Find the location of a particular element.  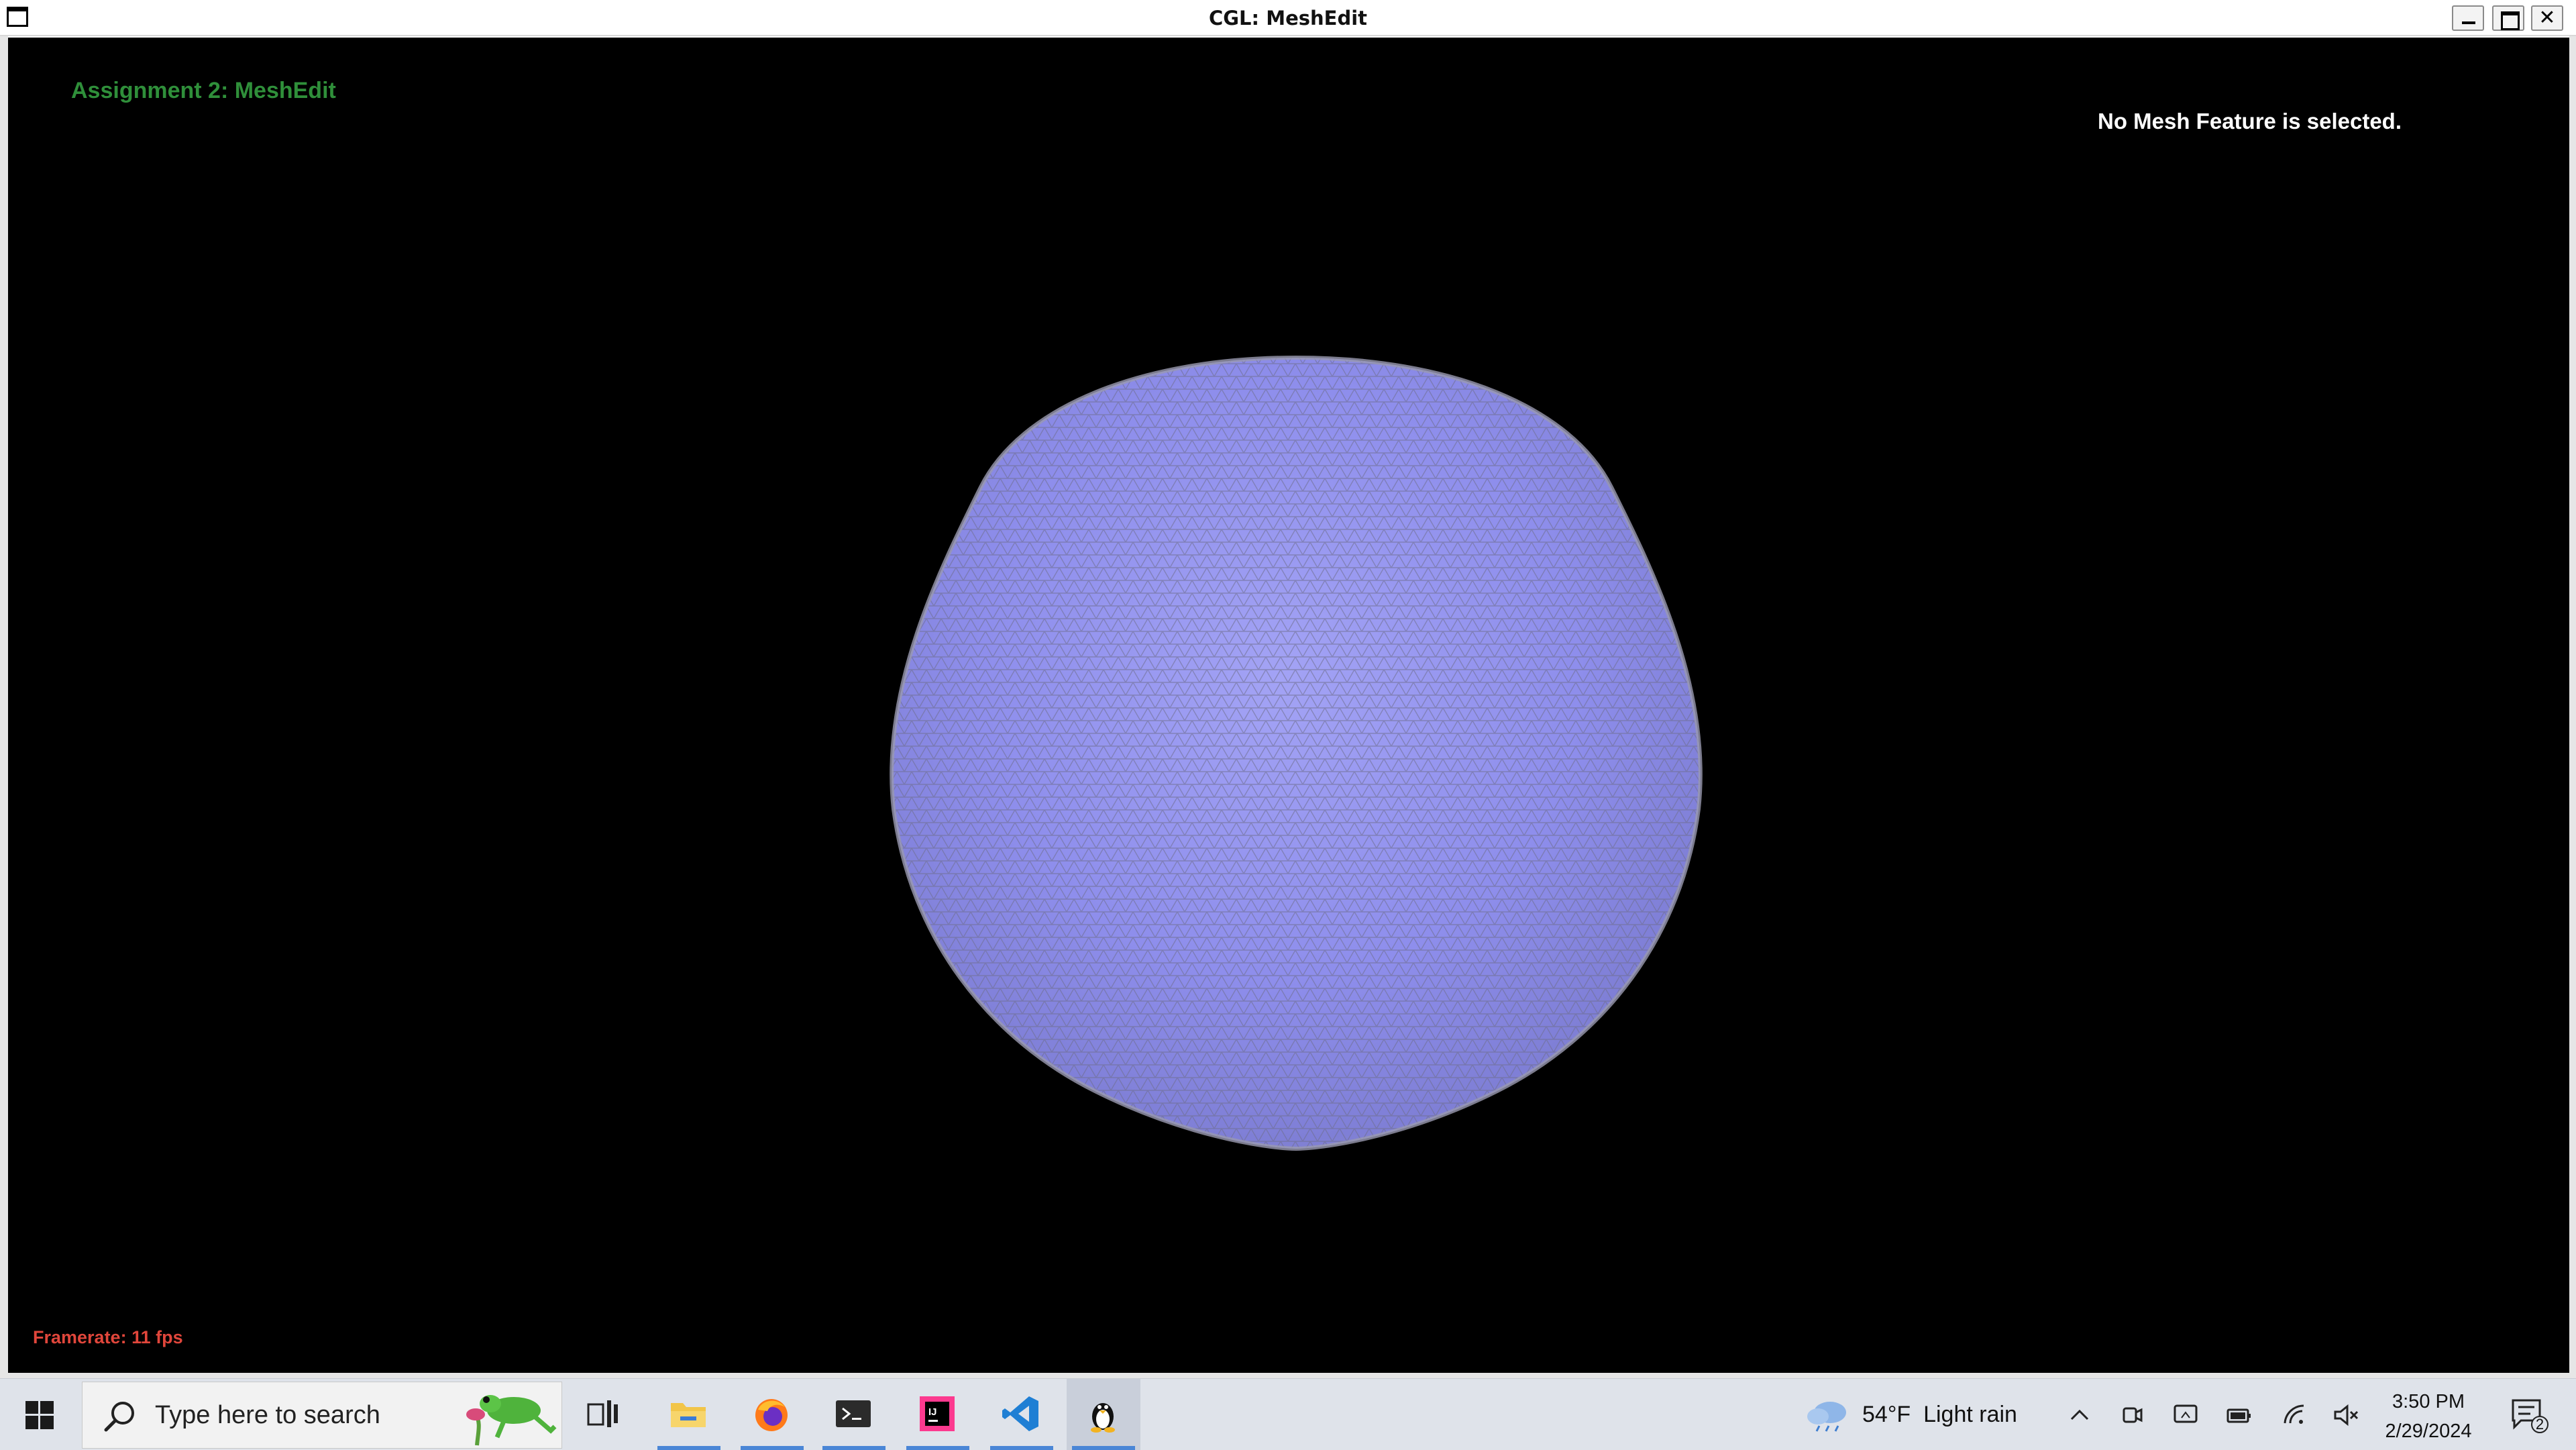

file-explorer-button is located at coordinates (689, 1414).